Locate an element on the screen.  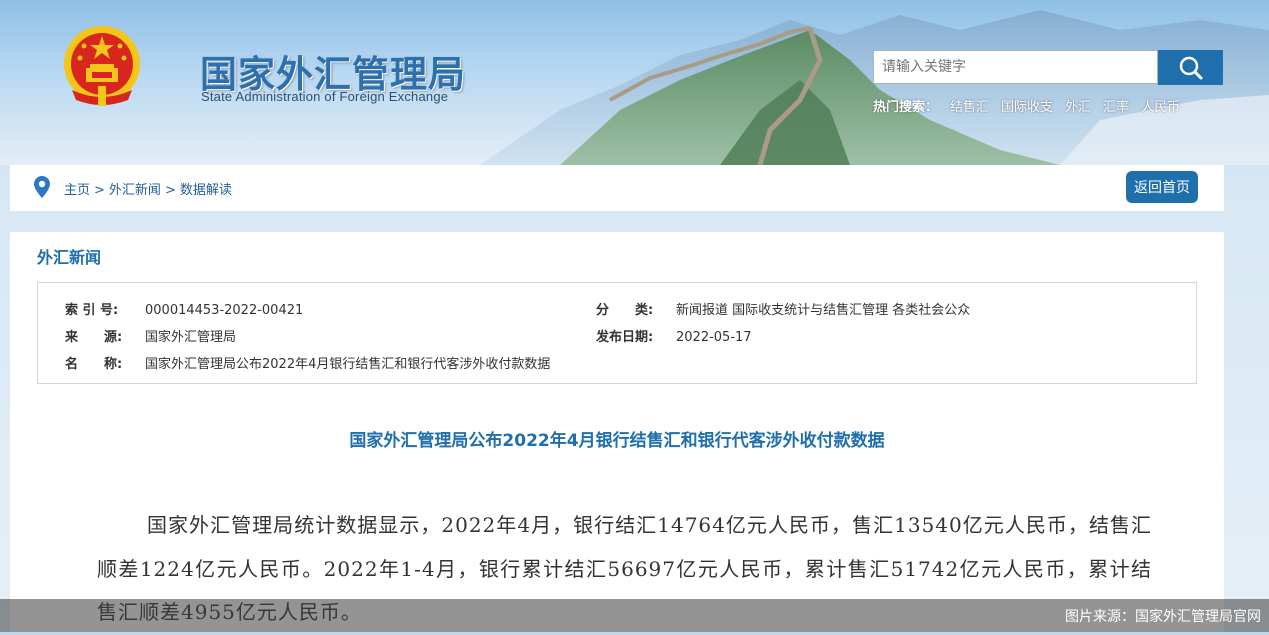
hot-search-item-guojishouzhi: 国际收支 is located at coordinates (1027, 105).